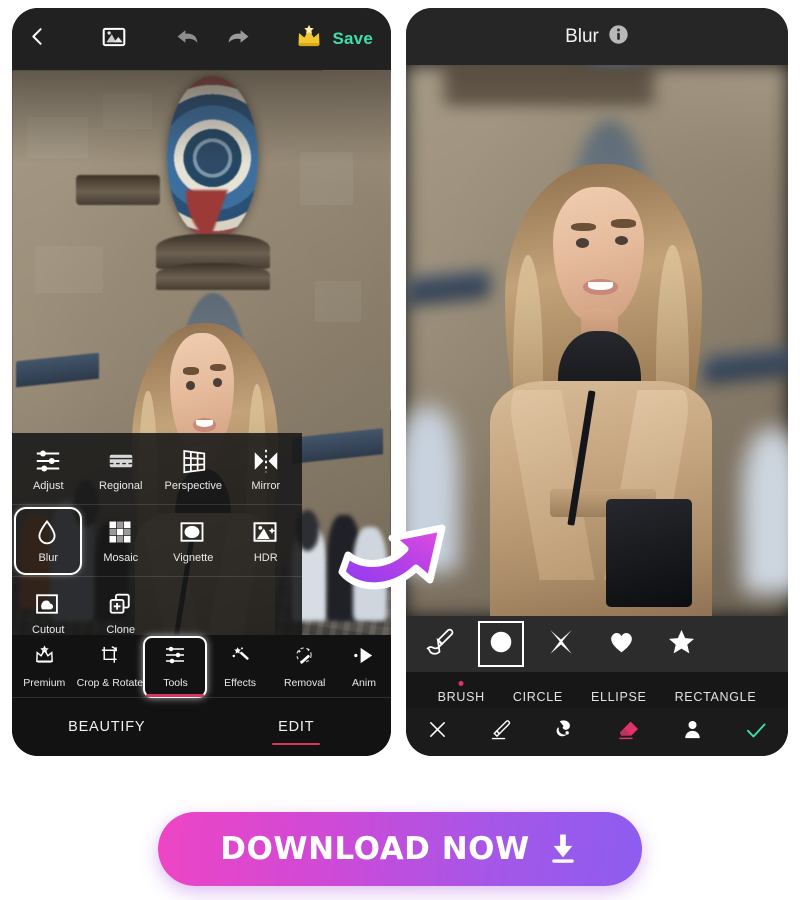  Describe the element at coordinates (193, 540) in the screenshot. I see `tool-vignette: Vignette` at that location.